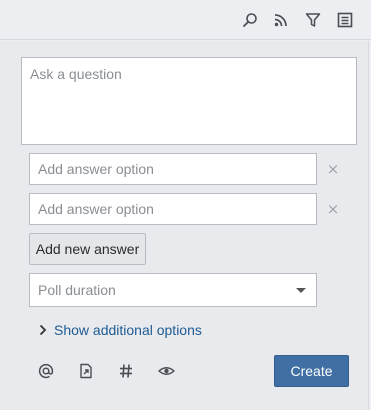 The image size is (371, 410). What do you see at coordinates (128, 330) in the screenshot?
I see `show-additional-options-label: Show additional options` at bounding box center [128, 330].